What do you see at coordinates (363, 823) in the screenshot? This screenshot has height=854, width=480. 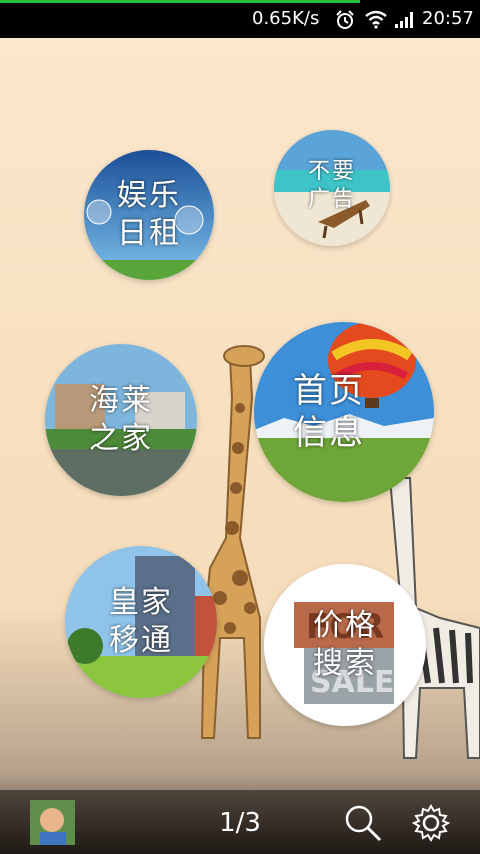 I see `search-icon` at bounding box center [363, 823].